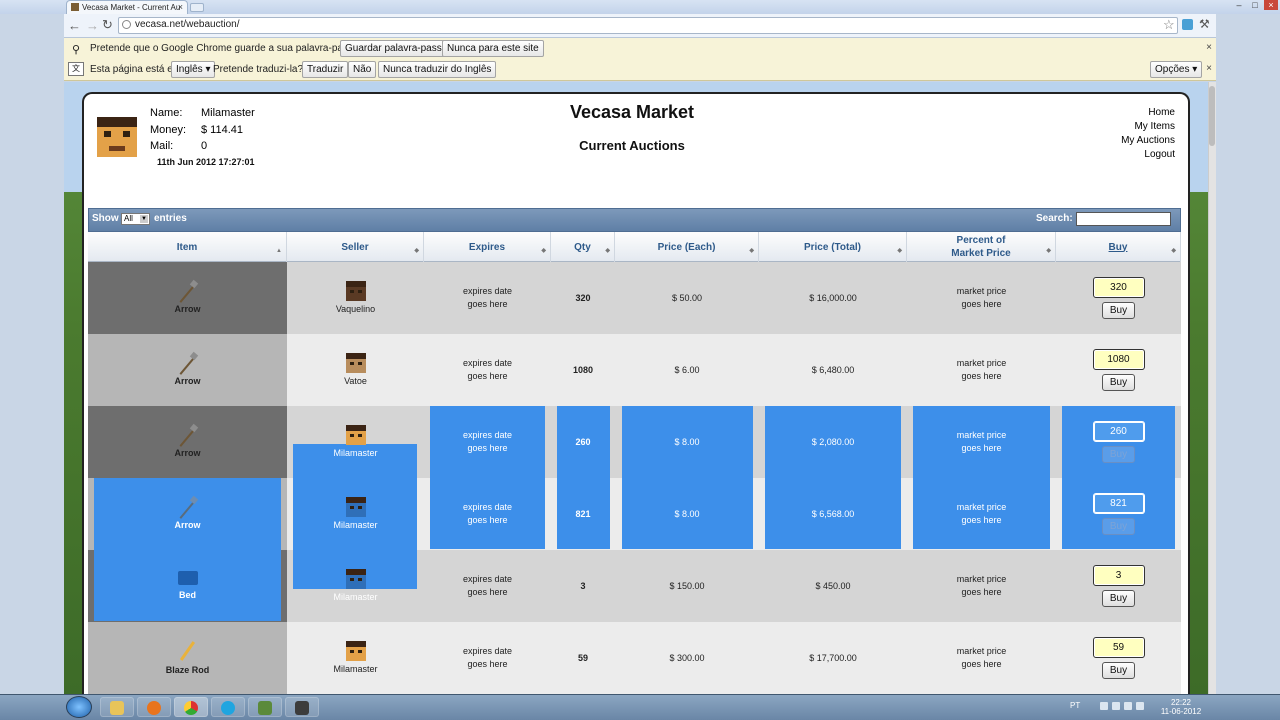 The height and width of the screenshot is (720, 1280). I want to click on extension-icon, so click(1187, 24).